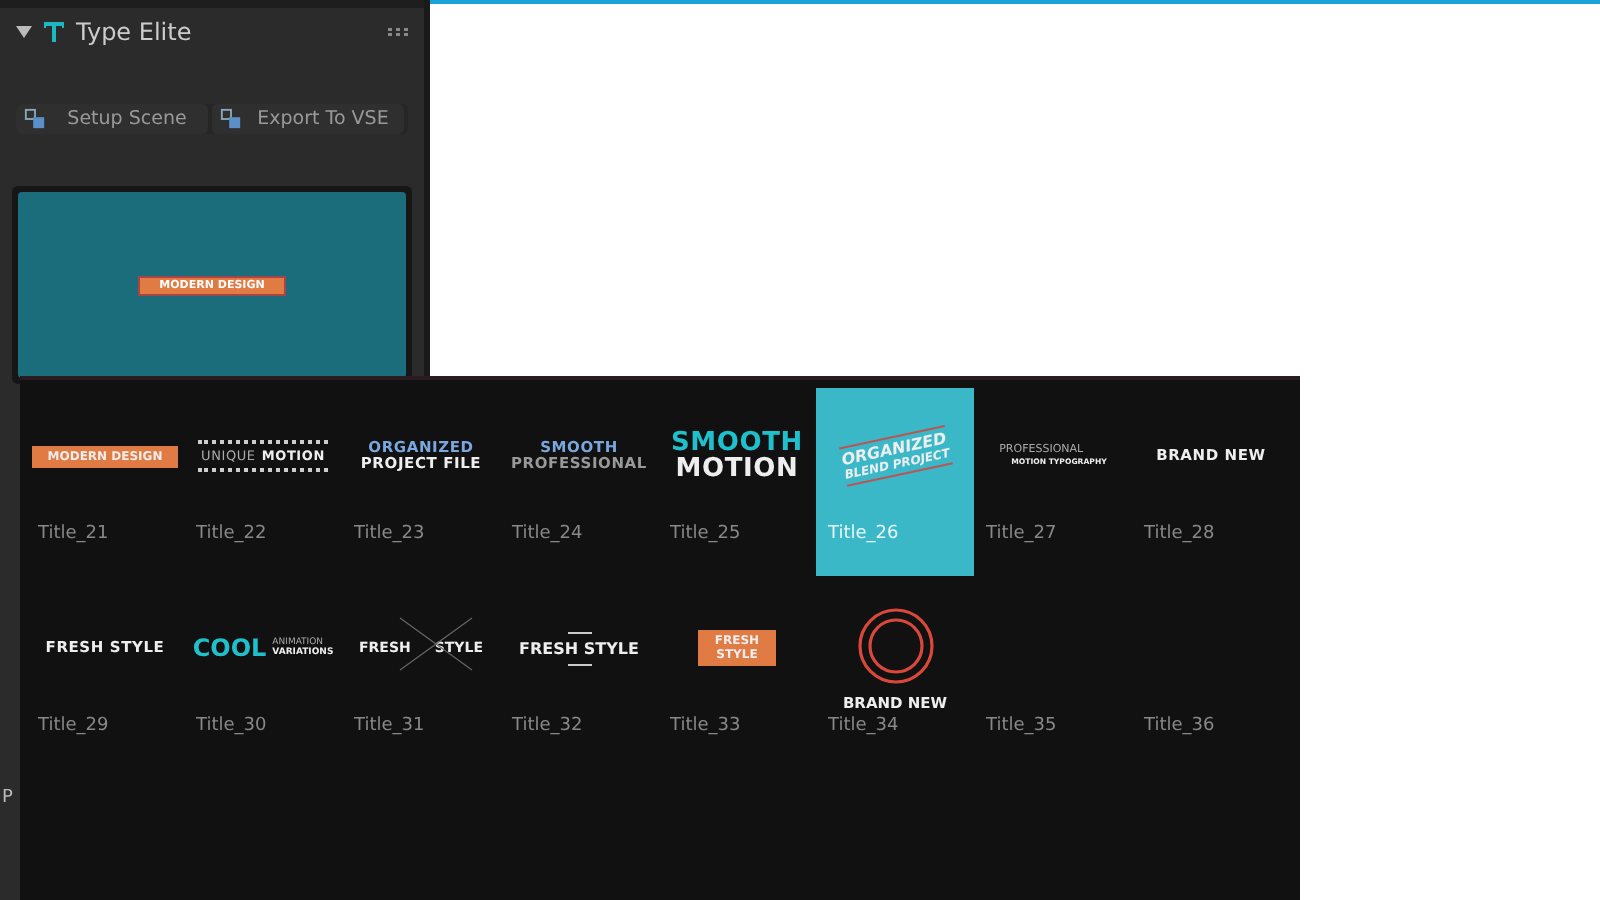  What do you see at coordinates (389, 534) in the screenshot?
I see `thumbnail-label: Title_23` at bounding box center [389, 534].